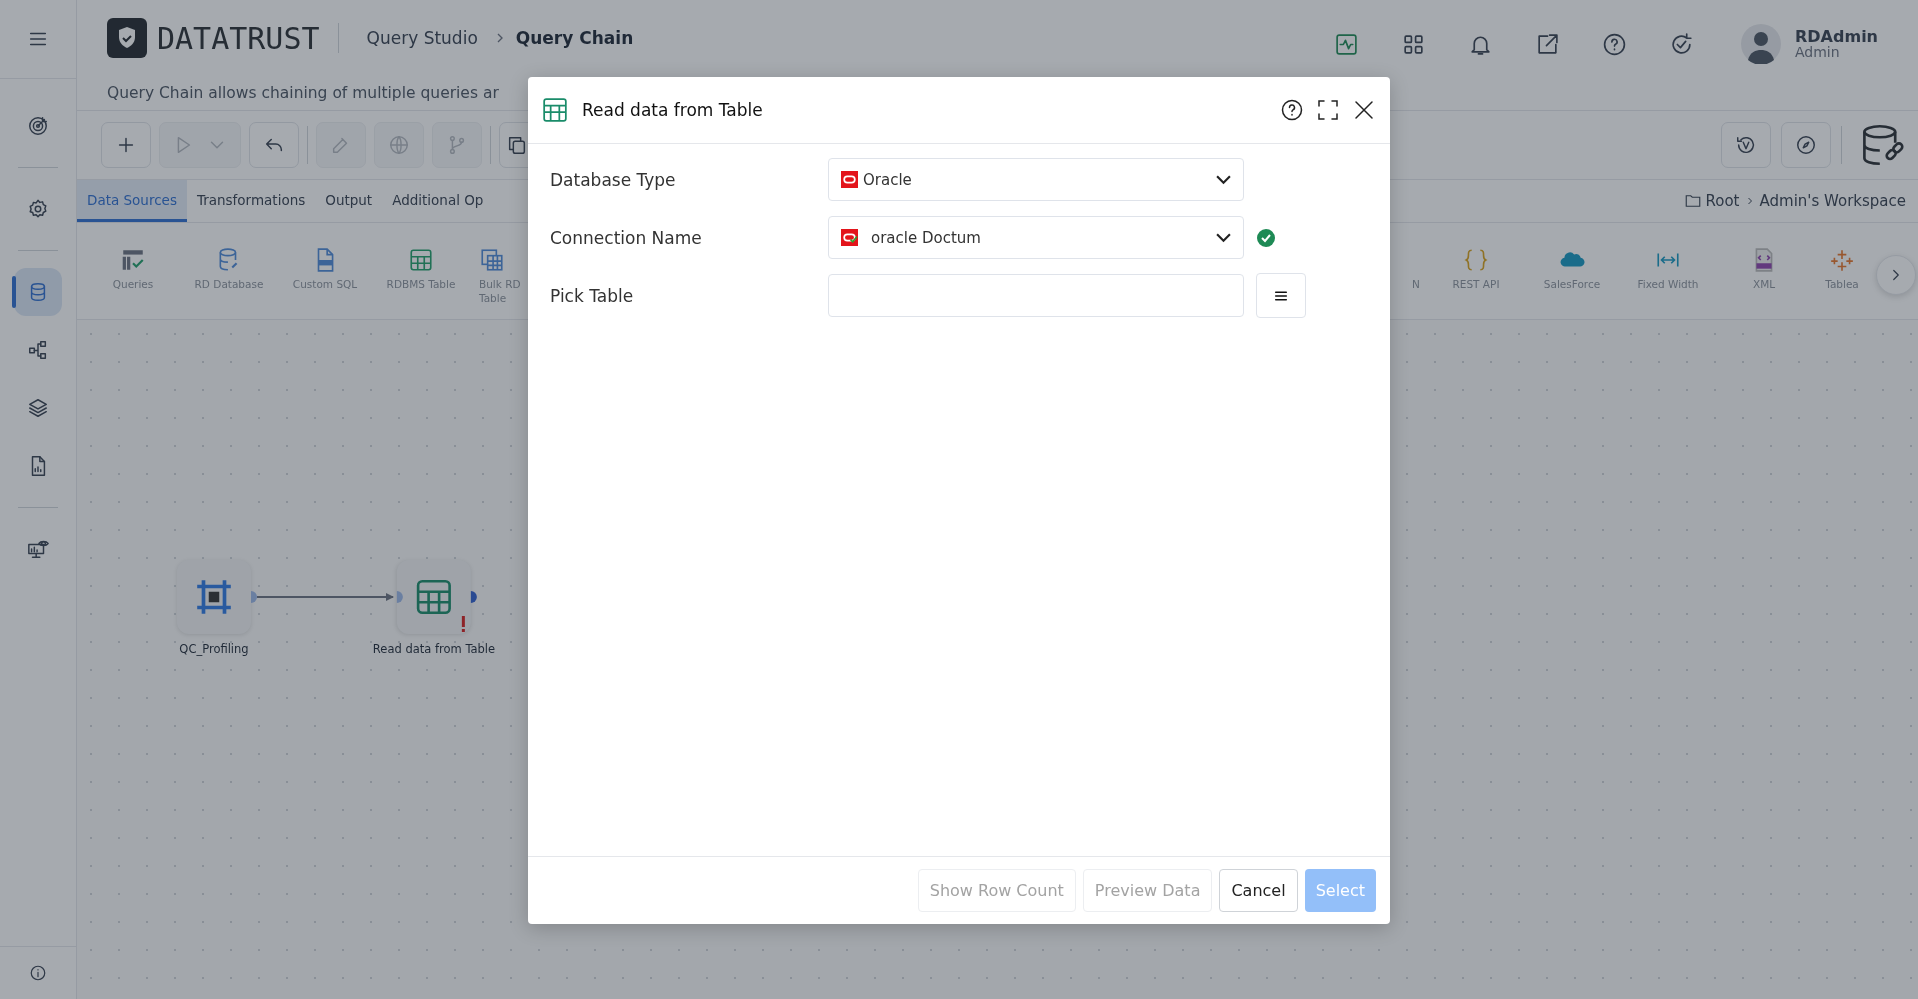 The width and height of the screenshot is (1918, 999). Describe the element at coordinates (626, 237) in the screenshot. I see `field-label: Connection Name` at that location.